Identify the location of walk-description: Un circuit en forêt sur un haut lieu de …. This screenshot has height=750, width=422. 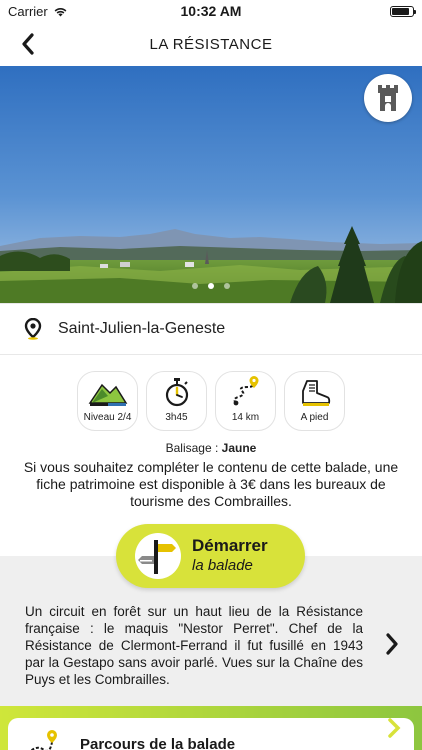
(194, 645).